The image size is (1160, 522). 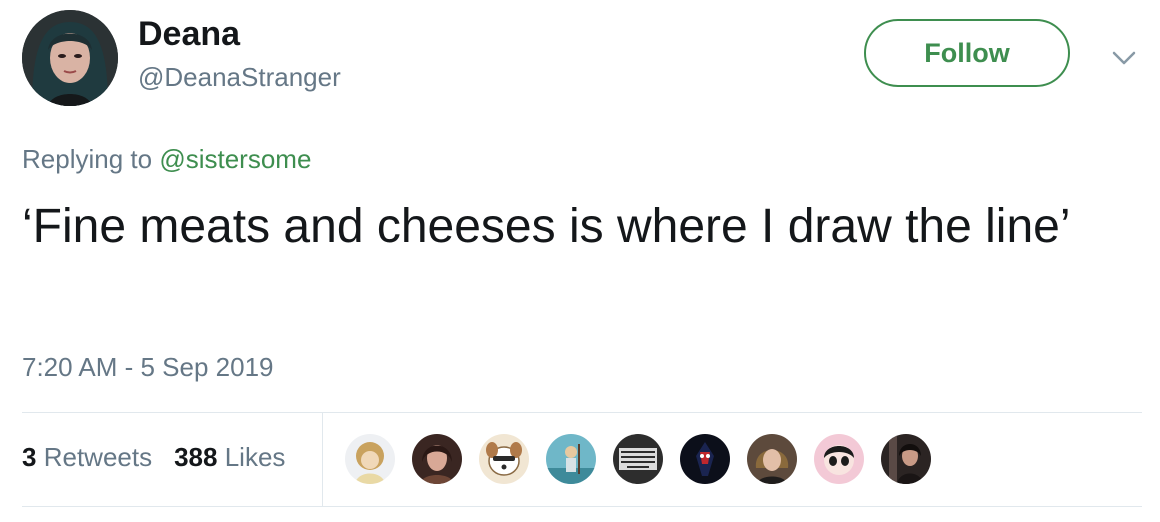 I want to click on cartoon-avatar-icon, so click(x=370, y=459).